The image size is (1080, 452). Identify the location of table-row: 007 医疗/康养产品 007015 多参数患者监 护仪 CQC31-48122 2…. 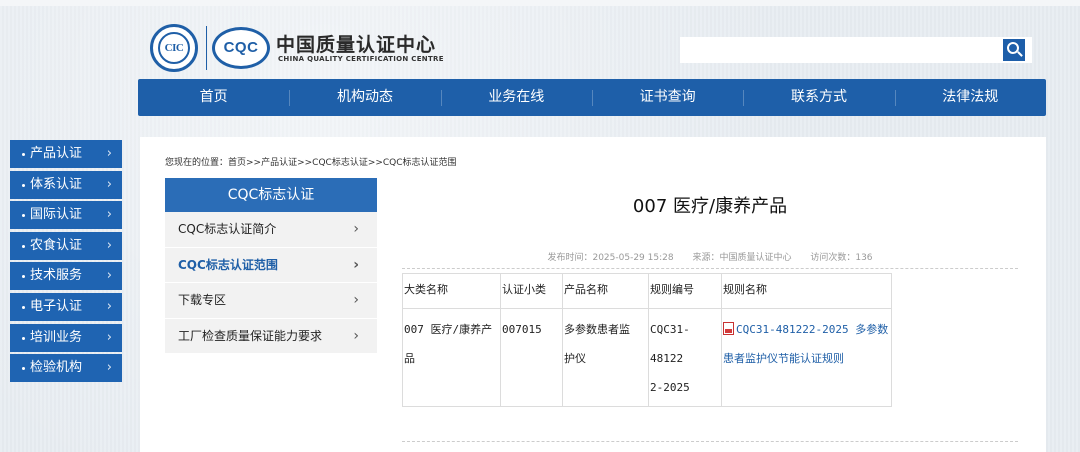
(647, 357).